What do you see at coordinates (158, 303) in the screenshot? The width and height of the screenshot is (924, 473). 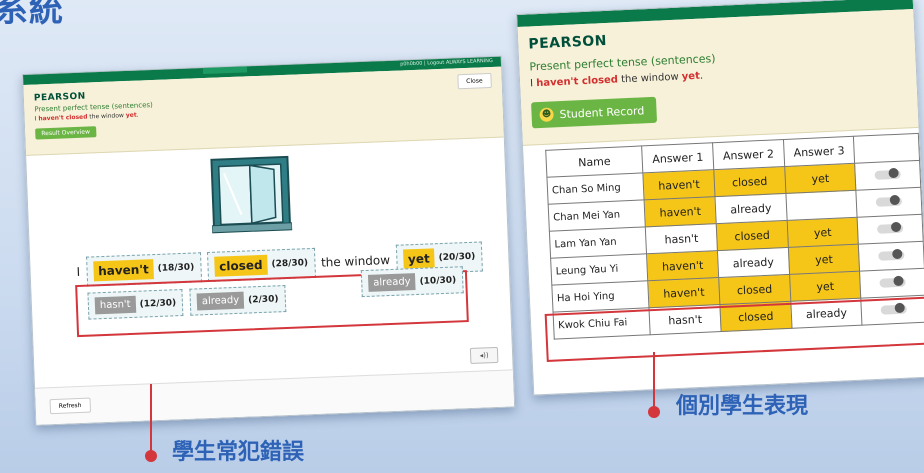 I see `wrong-count: (12/30)` at bounding box center [158, 303].